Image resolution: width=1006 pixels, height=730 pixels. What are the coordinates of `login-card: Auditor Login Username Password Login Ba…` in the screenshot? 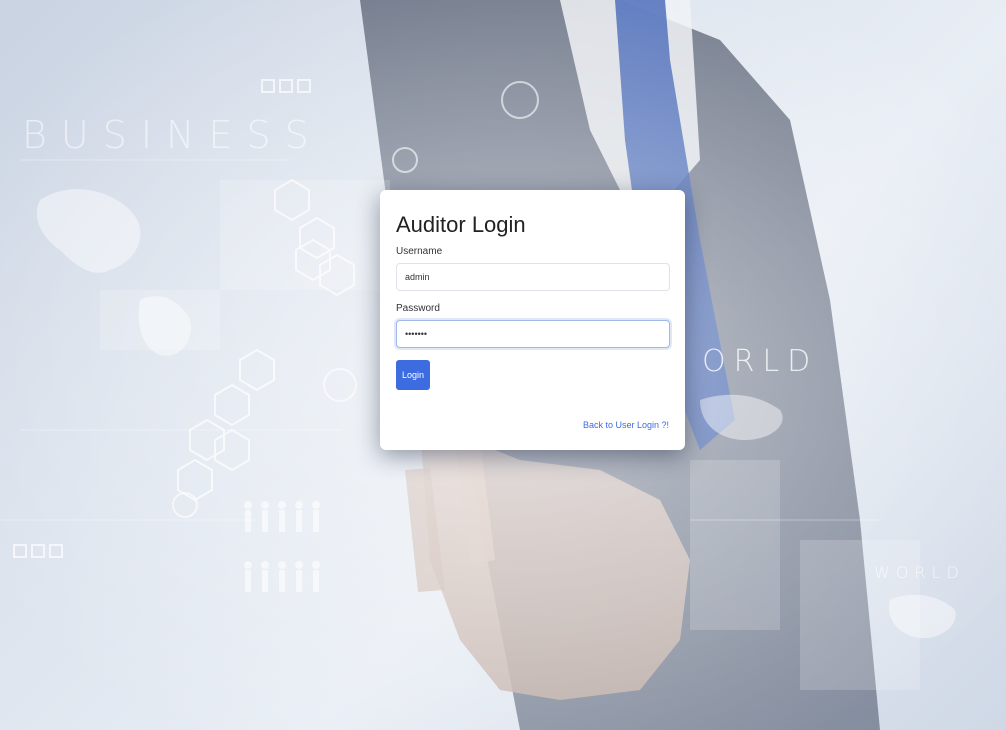 It's located at (532, 320).